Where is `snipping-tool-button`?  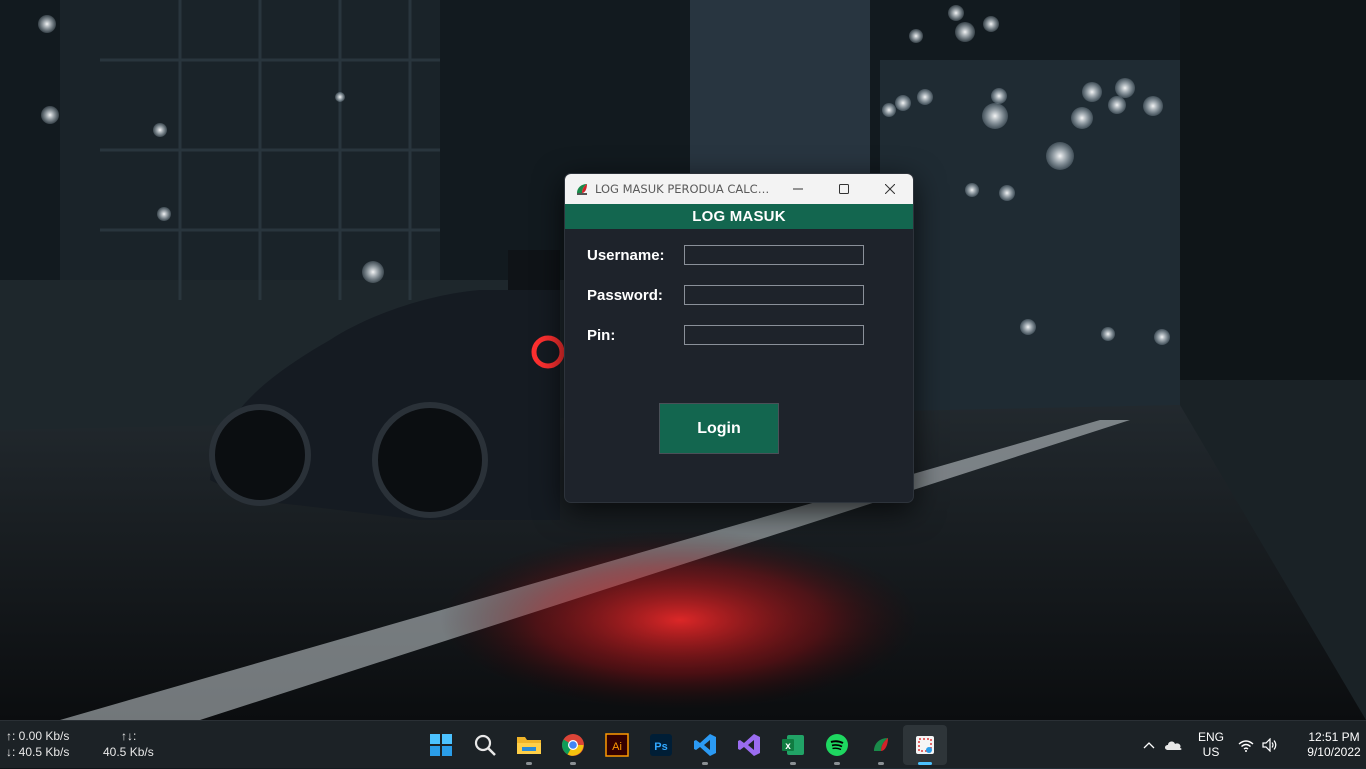 snipping-tool-button is located at coordinates (925, 745).